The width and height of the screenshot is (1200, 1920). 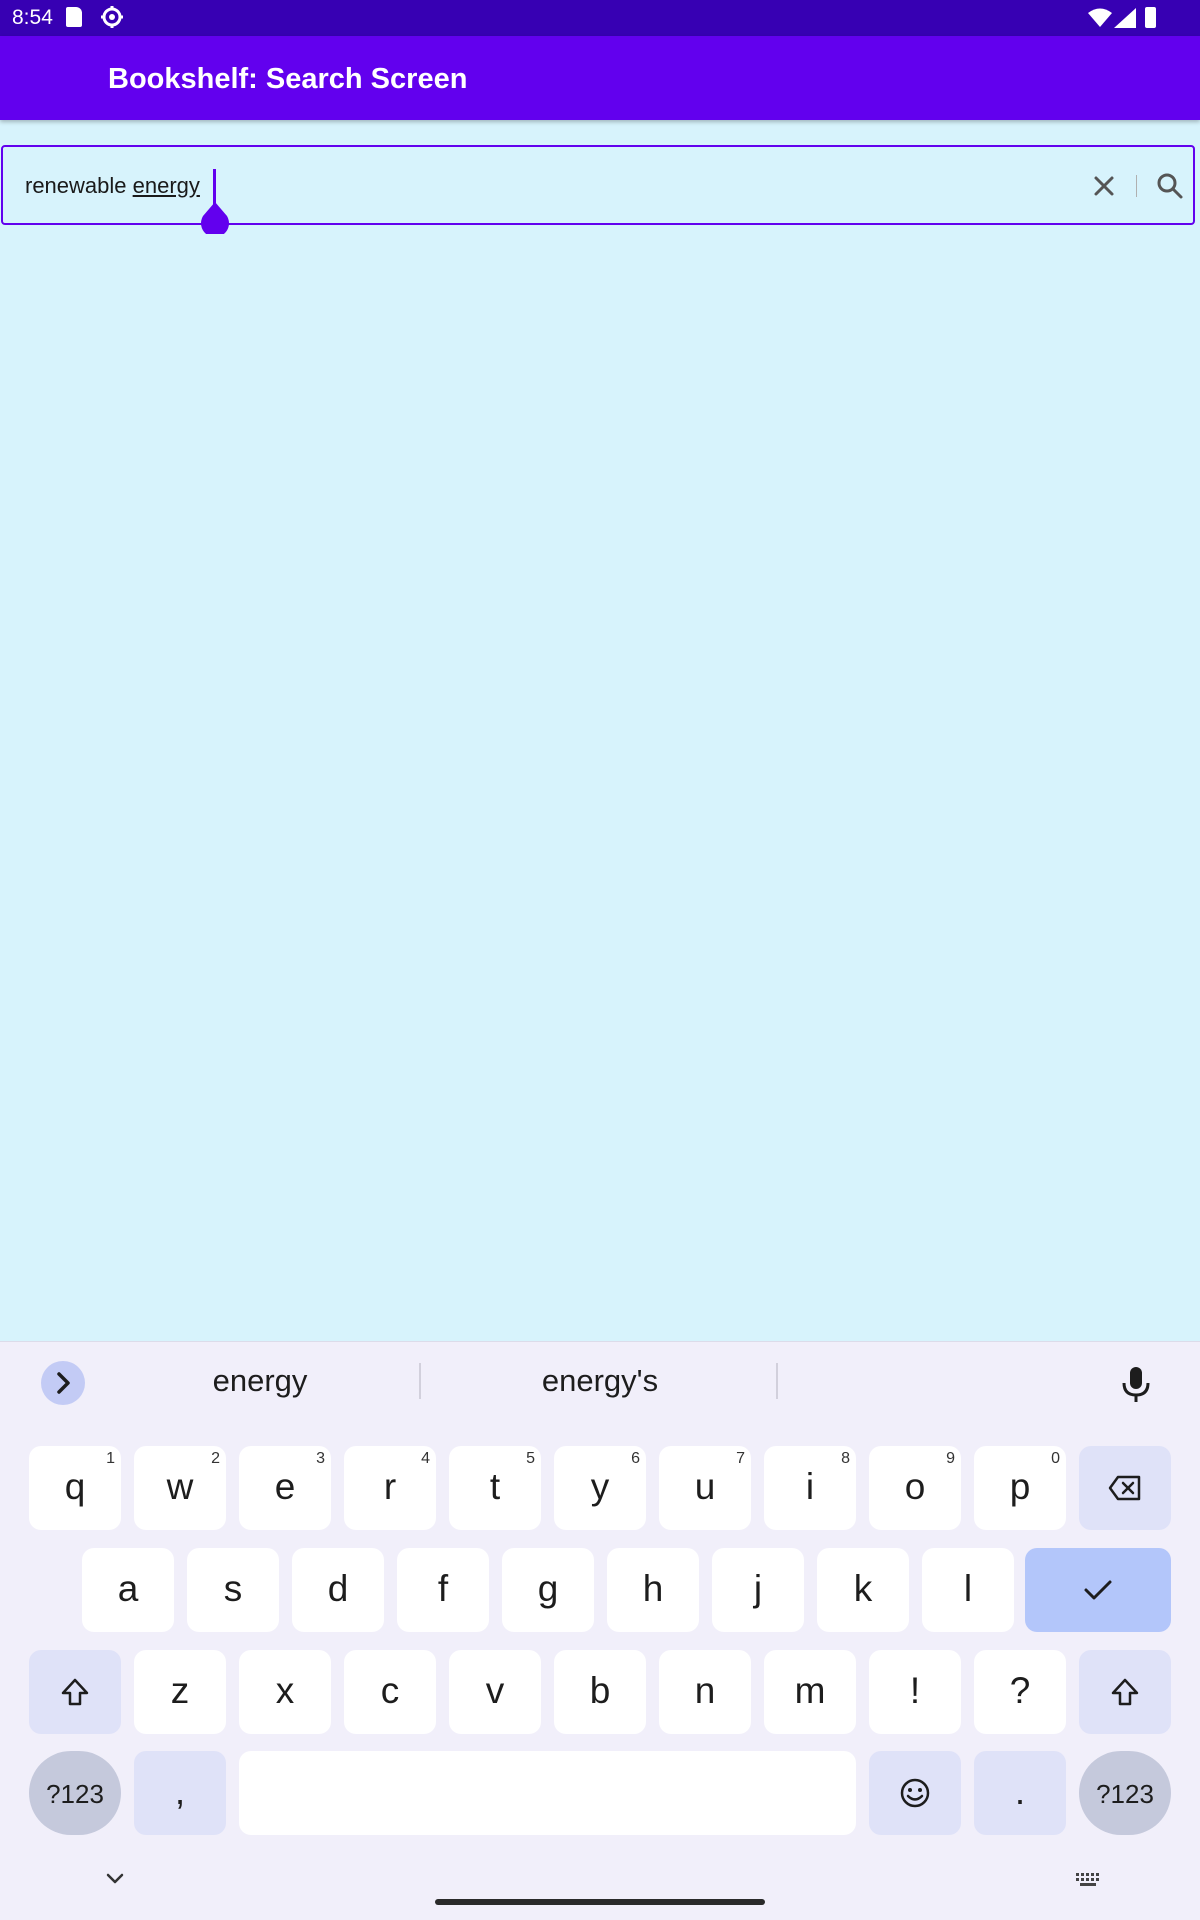 I want to click on key-label: a, so click(x=128, y=1588).